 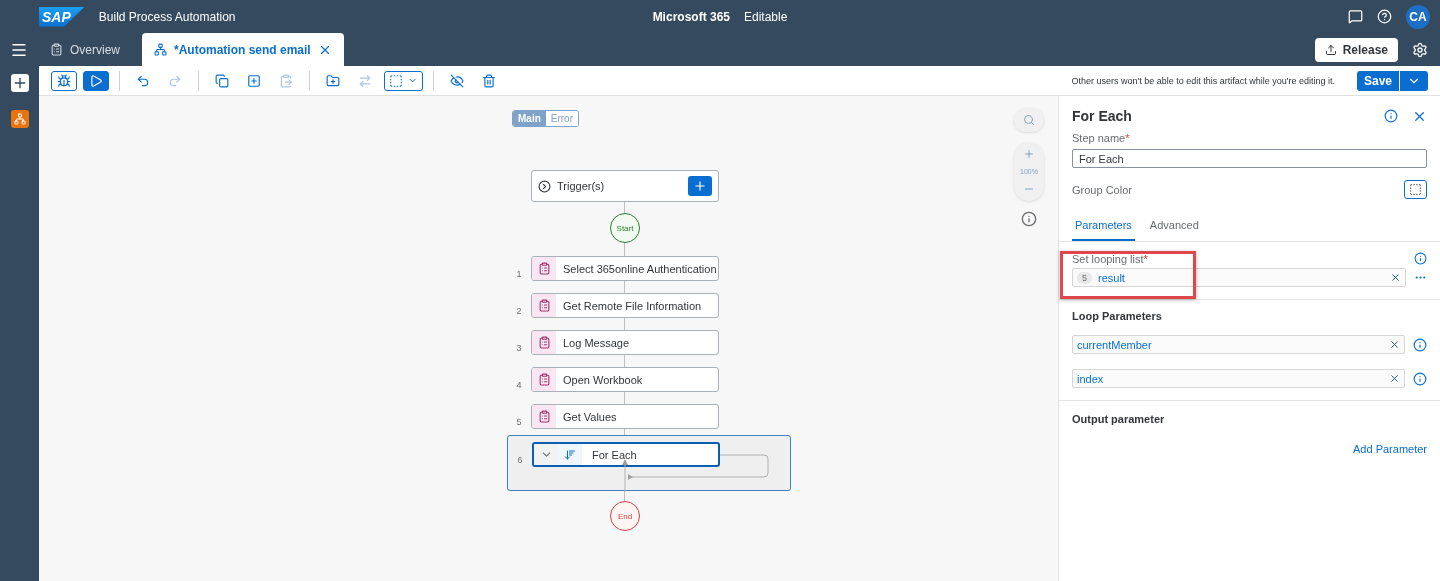 I want to click on release-button: Release, so click(x=1356, y=49).